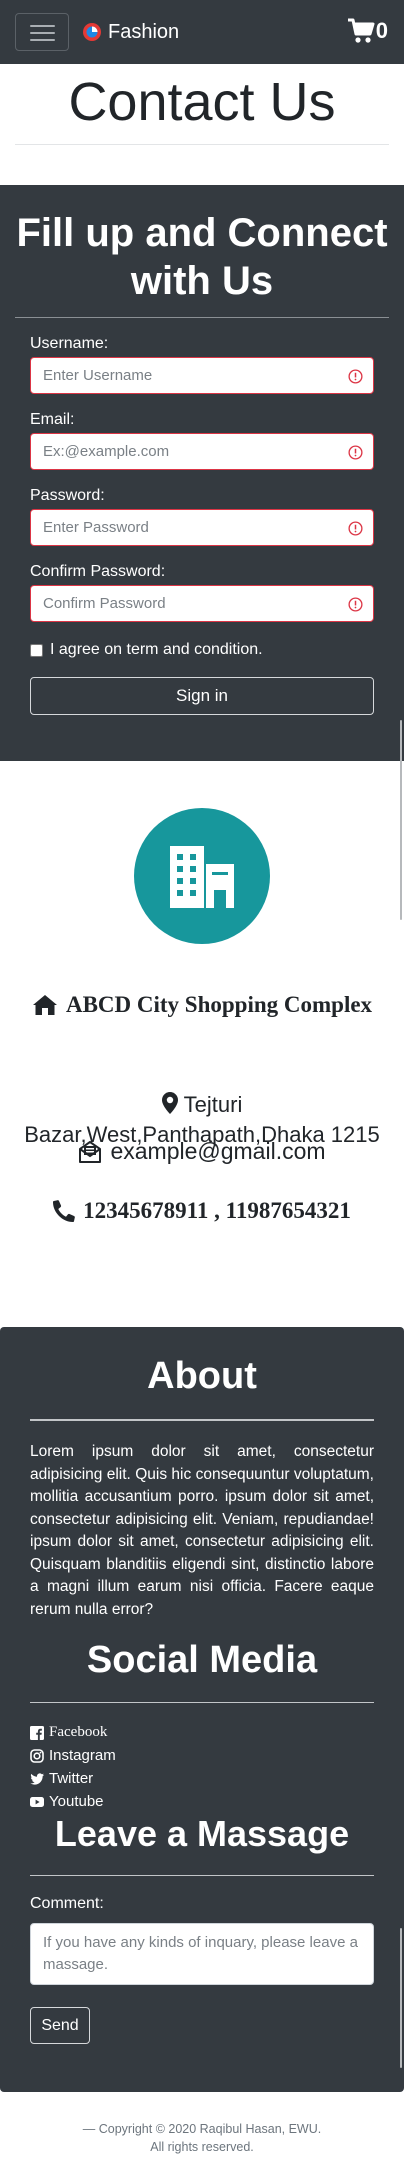 The image size is (404, 2168). I want to click on building-icon, so click(202, 877).